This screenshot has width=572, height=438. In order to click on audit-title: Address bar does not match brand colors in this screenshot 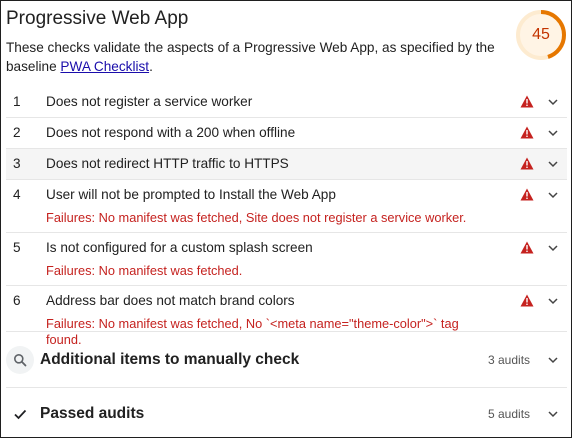, I will do `click(170, 300)`.